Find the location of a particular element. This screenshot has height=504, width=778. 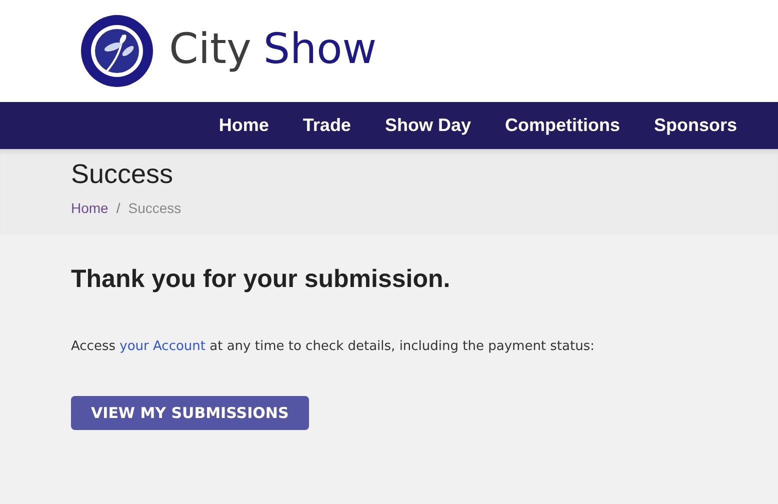

account-link: your Account is located at coordinates (163, 346).